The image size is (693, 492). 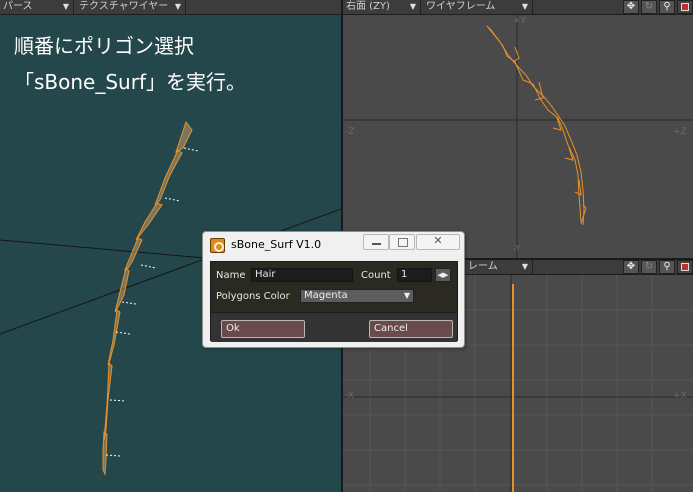 What do you see at coordinates (217, 245) in the screenshot?
I see `plugin-app-icon` at bounding box center [217, 245].